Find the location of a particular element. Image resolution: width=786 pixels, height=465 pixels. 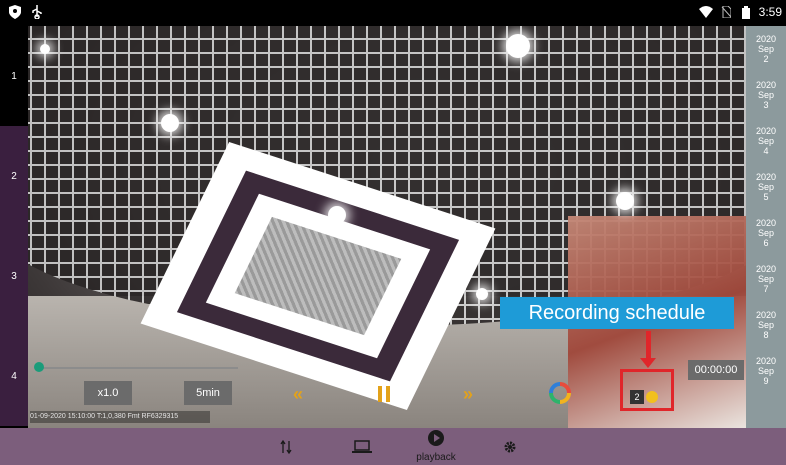

recording-schedule-button: 2 is located at coordinates (645, 397).